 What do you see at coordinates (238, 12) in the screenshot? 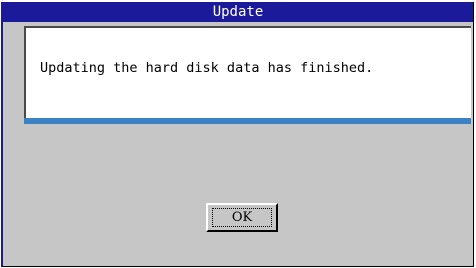
I see `dialog-title: Update` at bounding box center [238, 12].